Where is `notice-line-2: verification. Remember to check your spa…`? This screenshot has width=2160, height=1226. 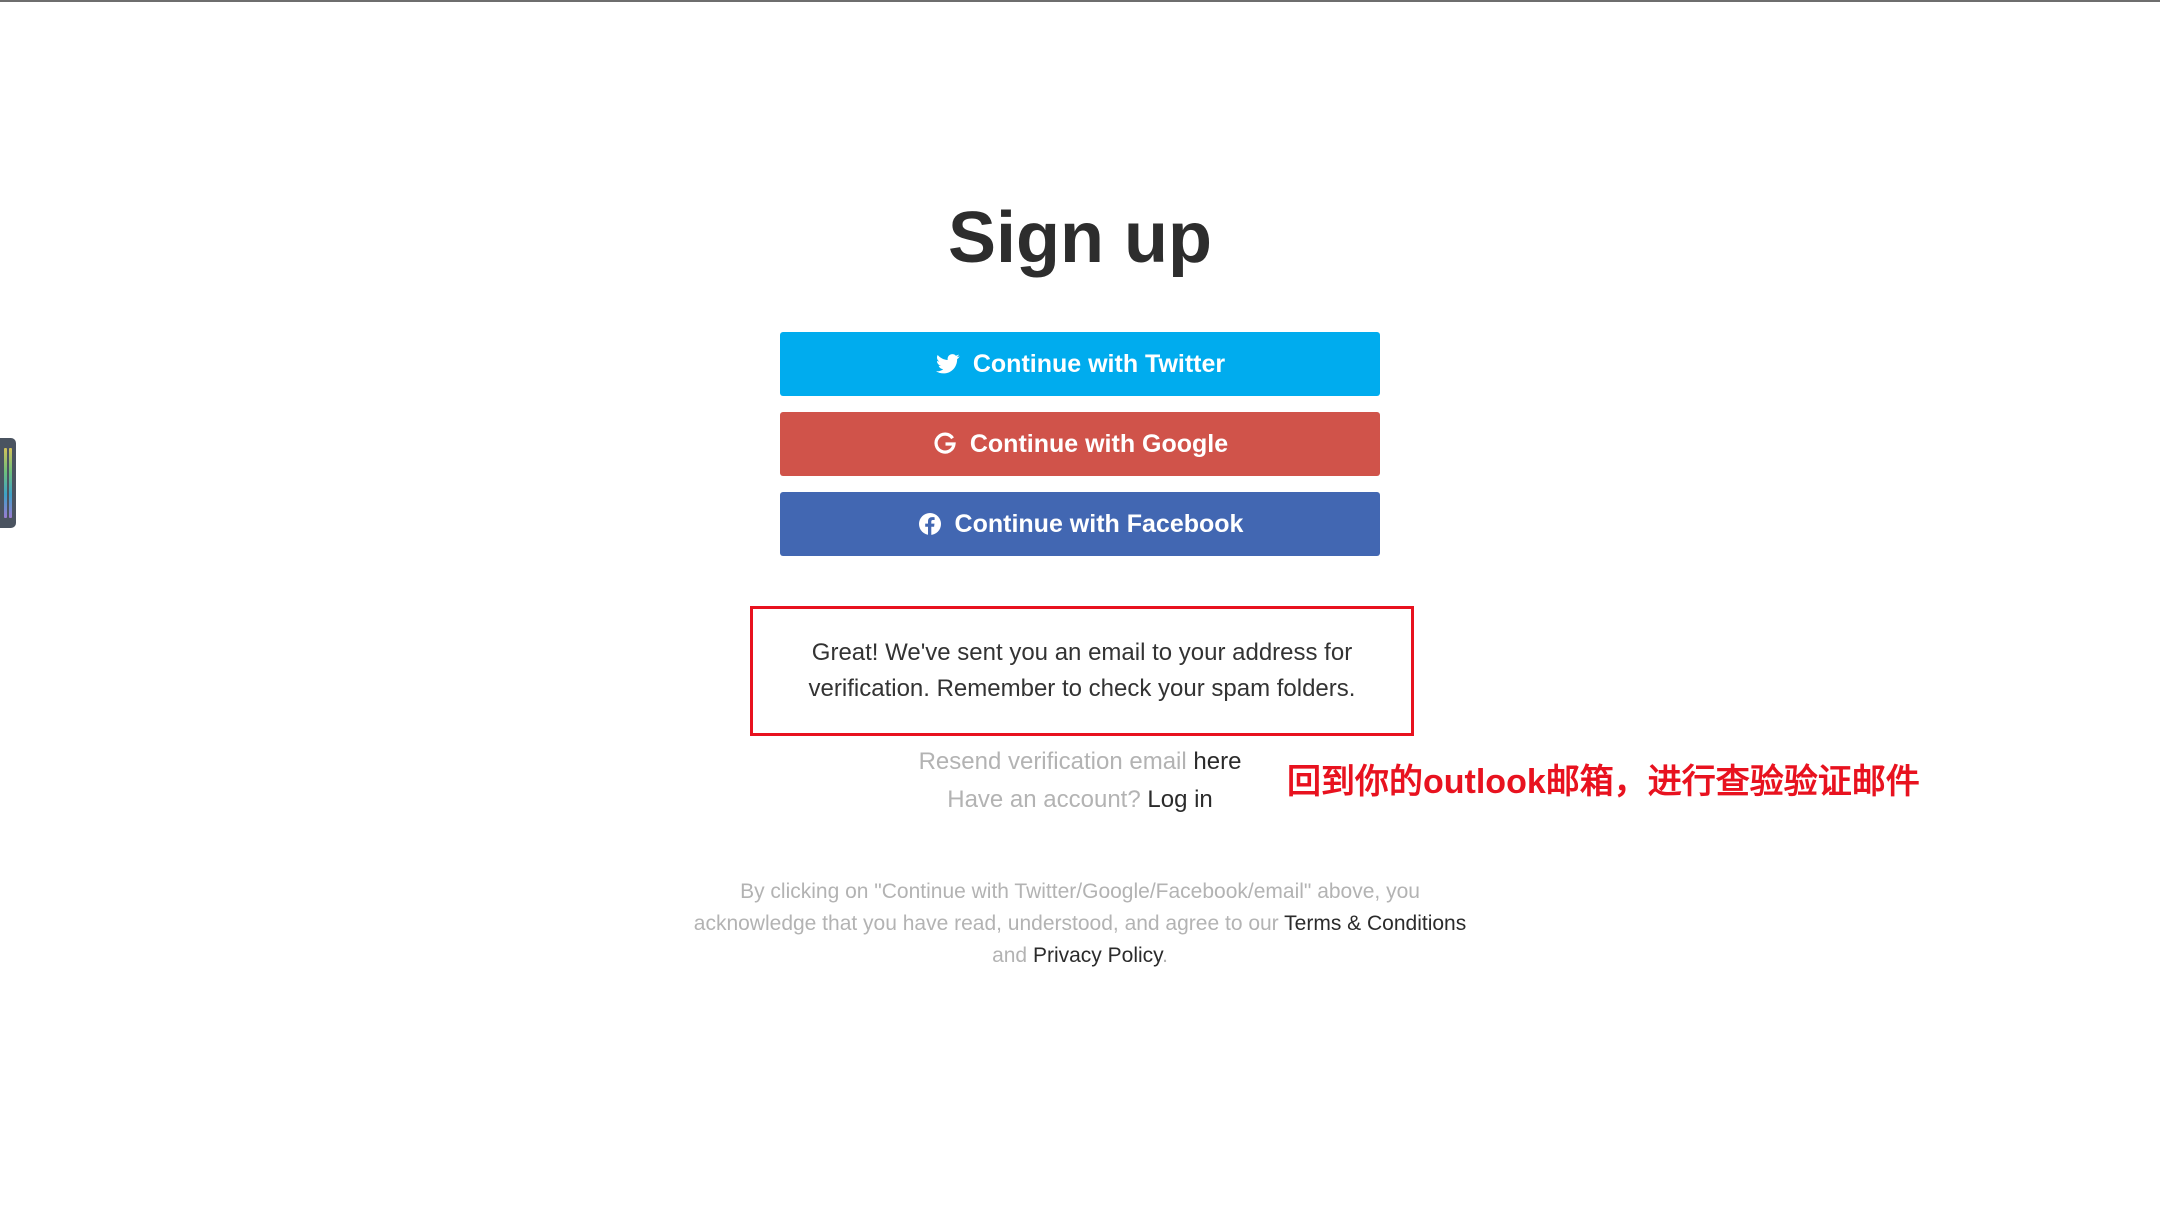
notice-line-2: verification. Remember to check your spa… is located at coordinates (1082, 688).